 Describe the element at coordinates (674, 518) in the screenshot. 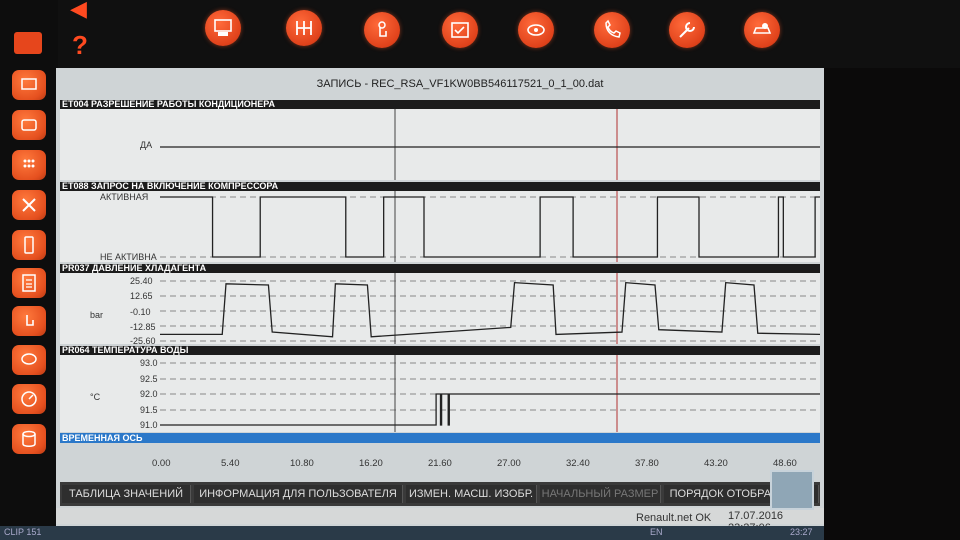

I see `connection-status: Renault.net OK` at that location.